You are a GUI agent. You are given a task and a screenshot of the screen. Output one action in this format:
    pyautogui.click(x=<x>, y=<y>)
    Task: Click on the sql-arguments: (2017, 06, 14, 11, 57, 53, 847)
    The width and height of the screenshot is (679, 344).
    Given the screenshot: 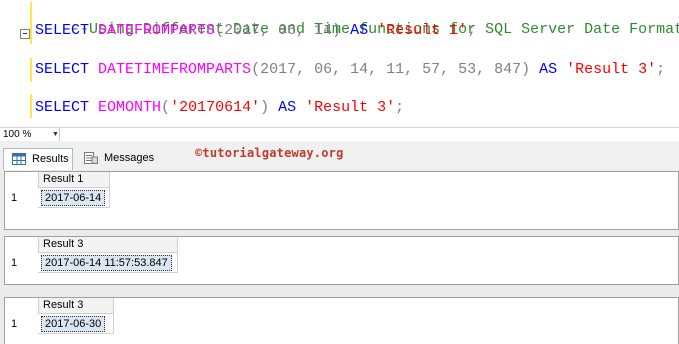 What is the action you would take?
    pyautogui.click(x=391, y=69)
    